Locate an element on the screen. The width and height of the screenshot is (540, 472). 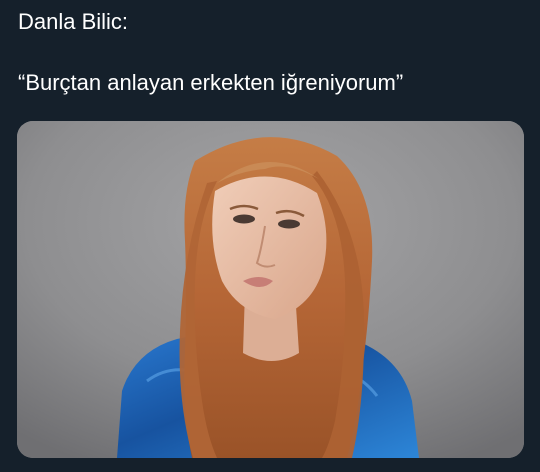
right-eye is located at coordinates (289, 224).